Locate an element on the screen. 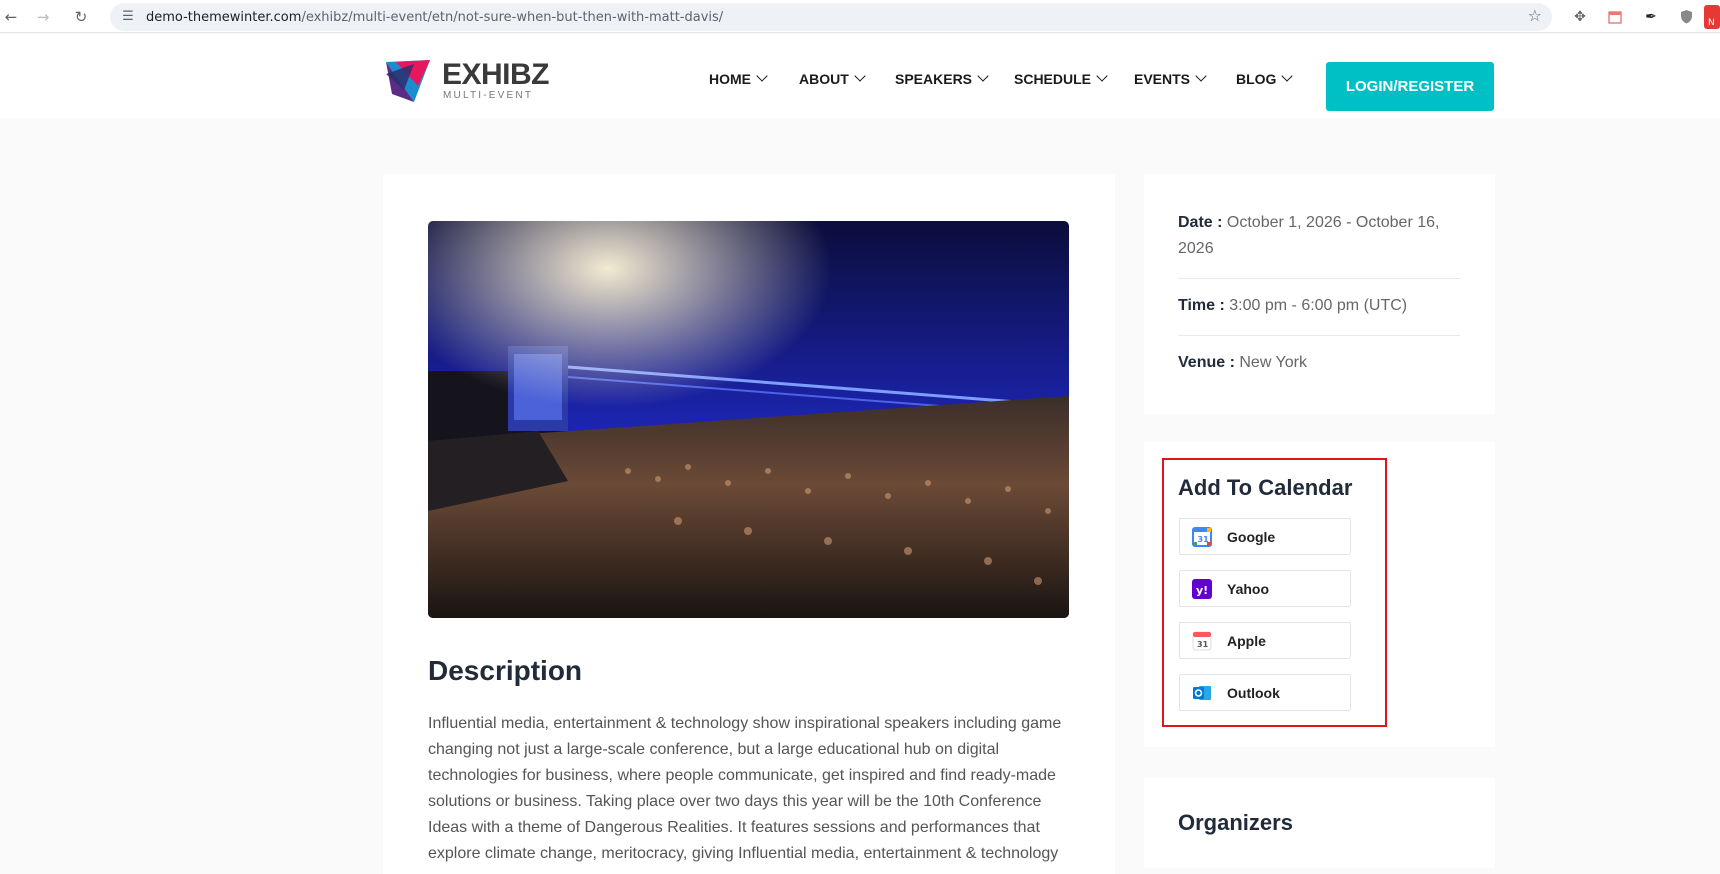 The height and width of the screenshot is (874, 1720). apple-calendar-icon: 31 is located at coordinates (1202, 641).